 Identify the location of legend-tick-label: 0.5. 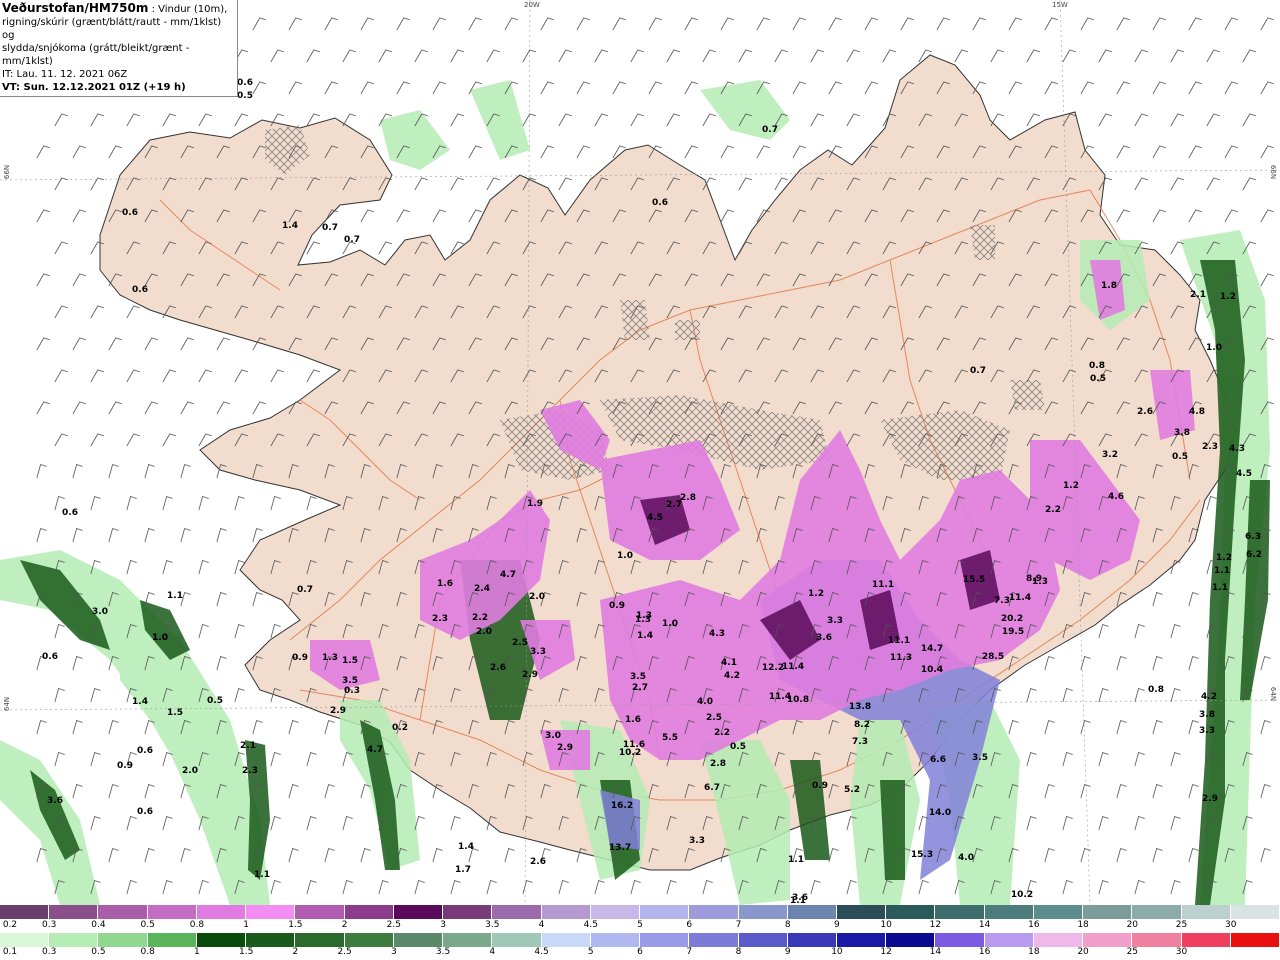
(98, 952).